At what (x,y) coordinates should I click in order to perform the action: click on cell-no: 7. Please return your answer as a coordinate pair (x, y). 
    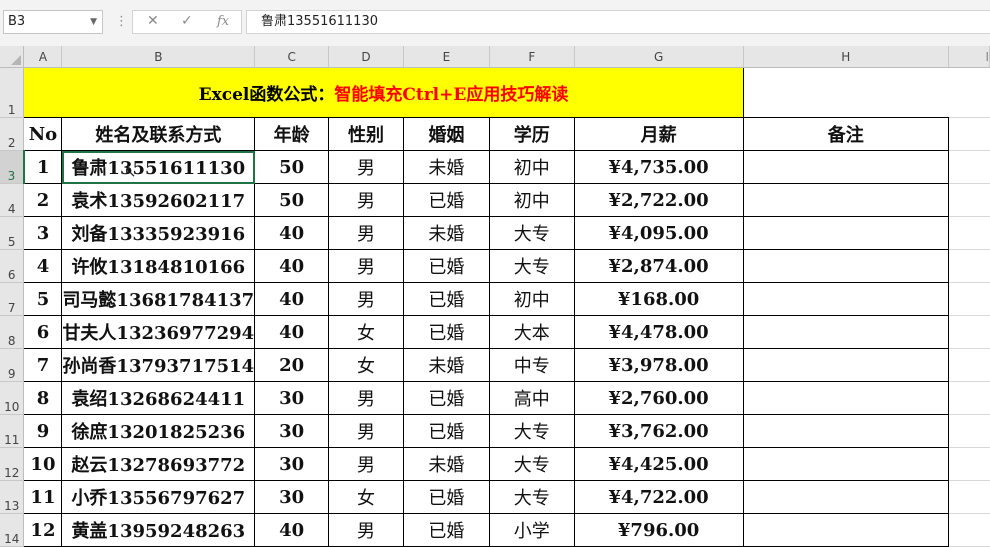
    Looking at the image, I should click on (43, 365).